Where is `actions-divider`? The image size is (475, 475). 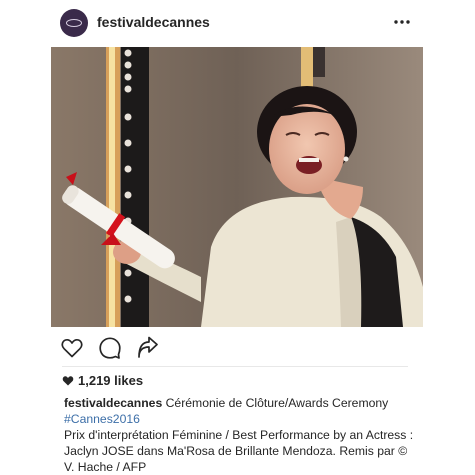 actions-divider is located at coordinates (235, 366).